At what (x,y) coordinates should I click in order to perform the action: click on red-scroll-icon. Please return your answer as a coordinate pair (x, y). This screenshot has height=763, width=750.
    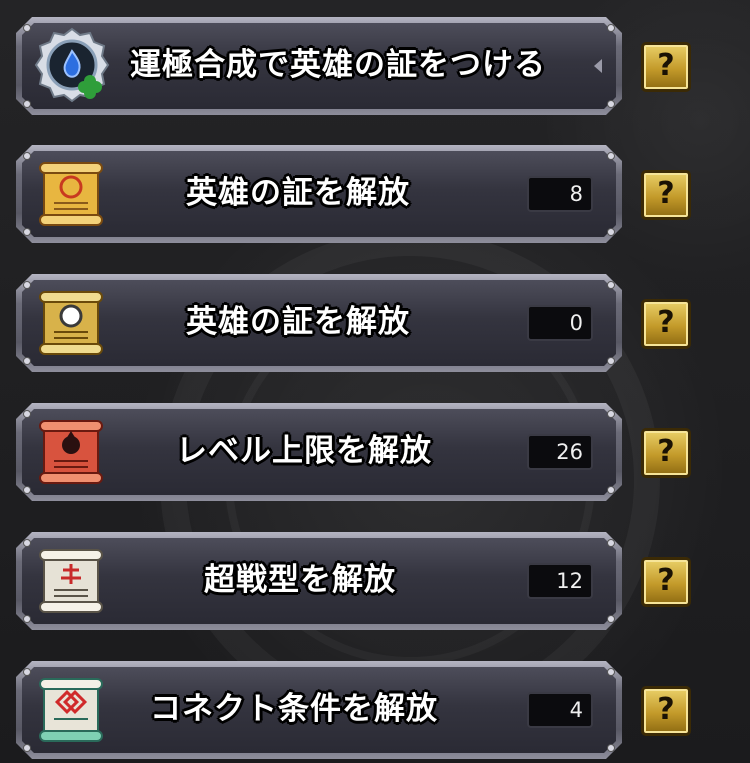
    Looking at the image, I should click on (71, 452).